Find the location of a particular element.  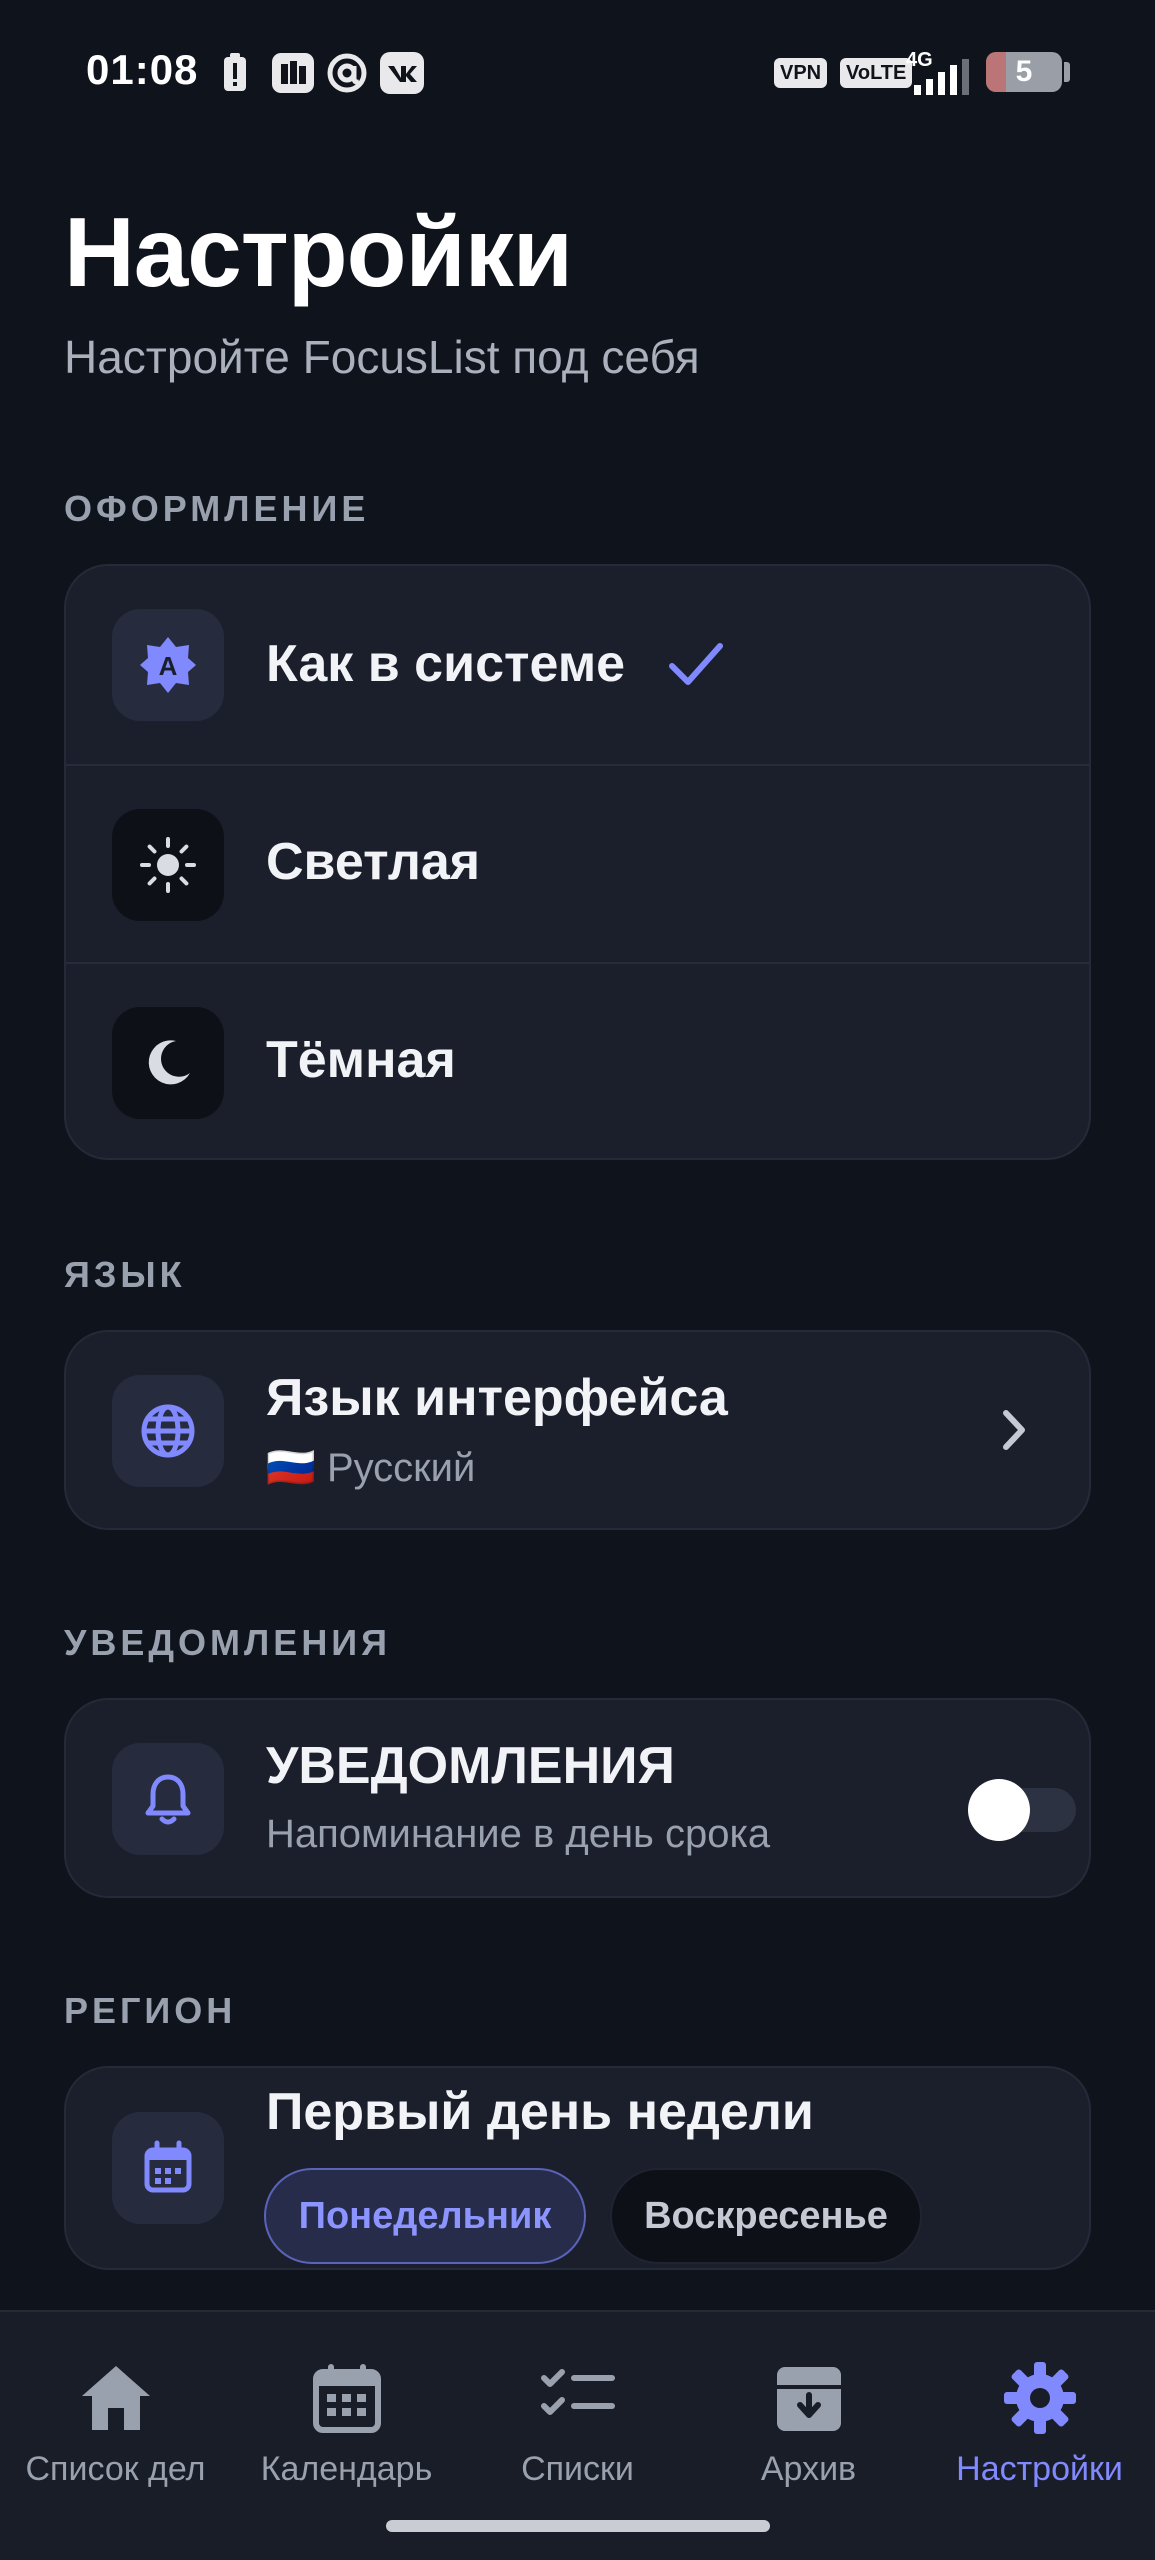

monday-option: Понедельник is located at coordinates (425, 2216).